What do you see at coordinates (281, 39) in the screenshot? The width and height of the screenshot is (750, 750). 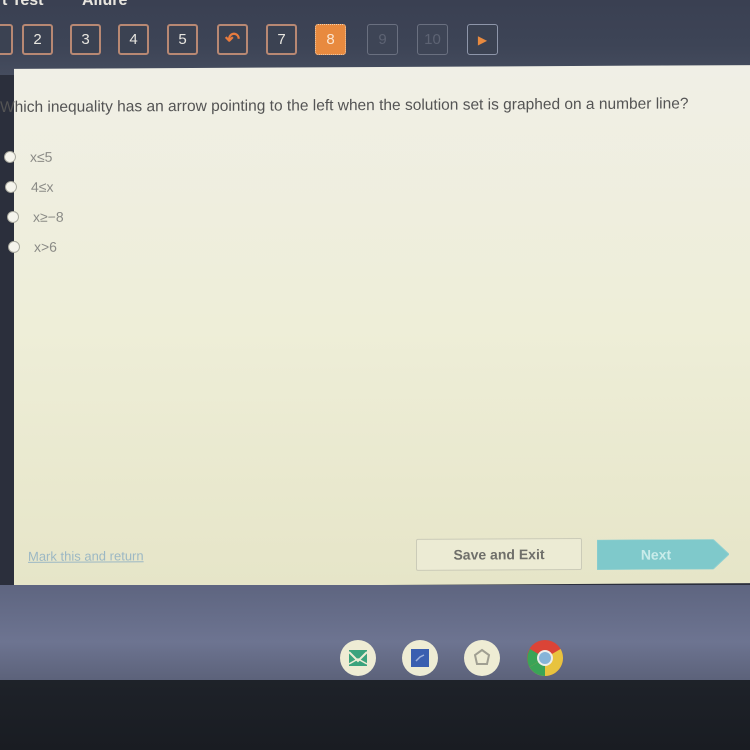 I see `question-nav-7: 7` at bounding box center [281, 39].